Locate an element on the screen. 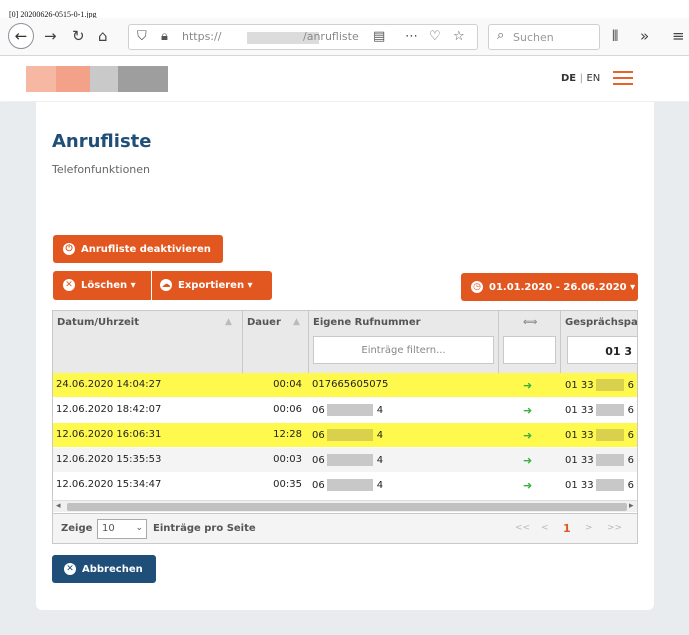 The image size is (689, 635). cell-date: 12.06.2020 15:35:53 is located at coordinates (109, 459).